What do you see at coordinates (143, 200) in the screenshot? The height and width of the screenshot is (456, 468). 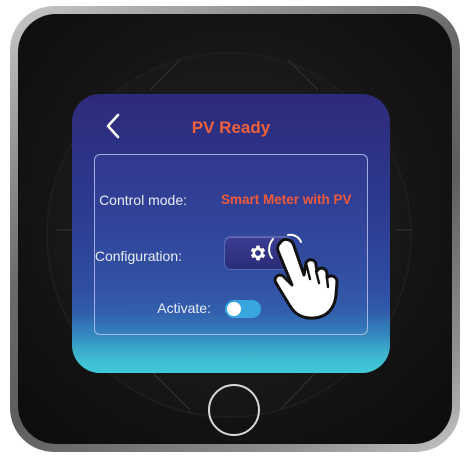 I see `control-mode-label: Control mode:` at bounding box center [143, 200].